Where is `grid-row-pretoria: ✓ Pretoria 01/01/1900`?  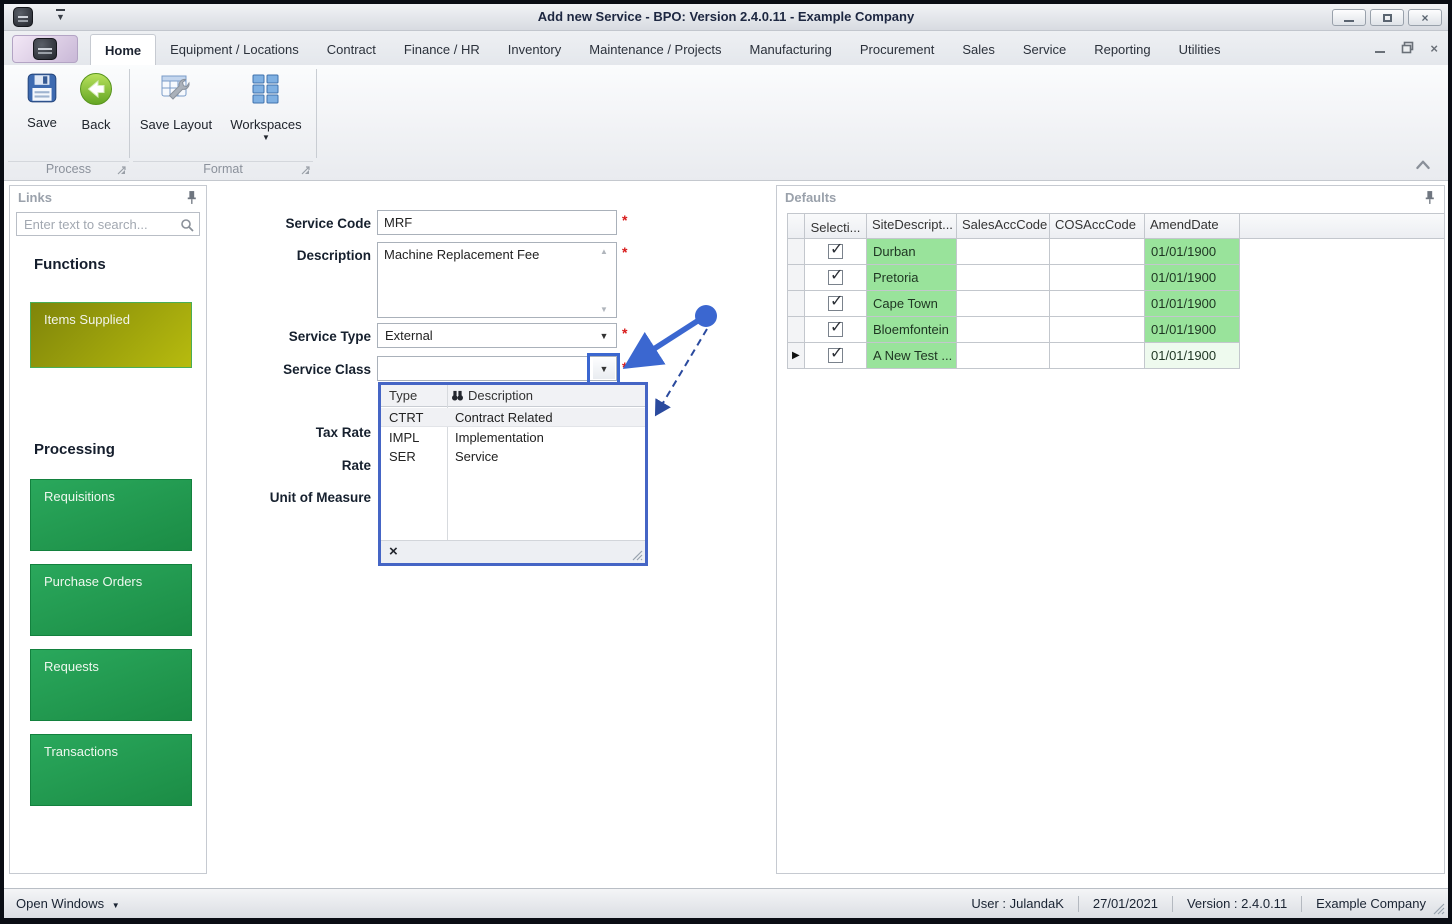 grid-row-pretoria: ✓ Pretoria 01/01/1900 is located at coordinates (1115, 278).